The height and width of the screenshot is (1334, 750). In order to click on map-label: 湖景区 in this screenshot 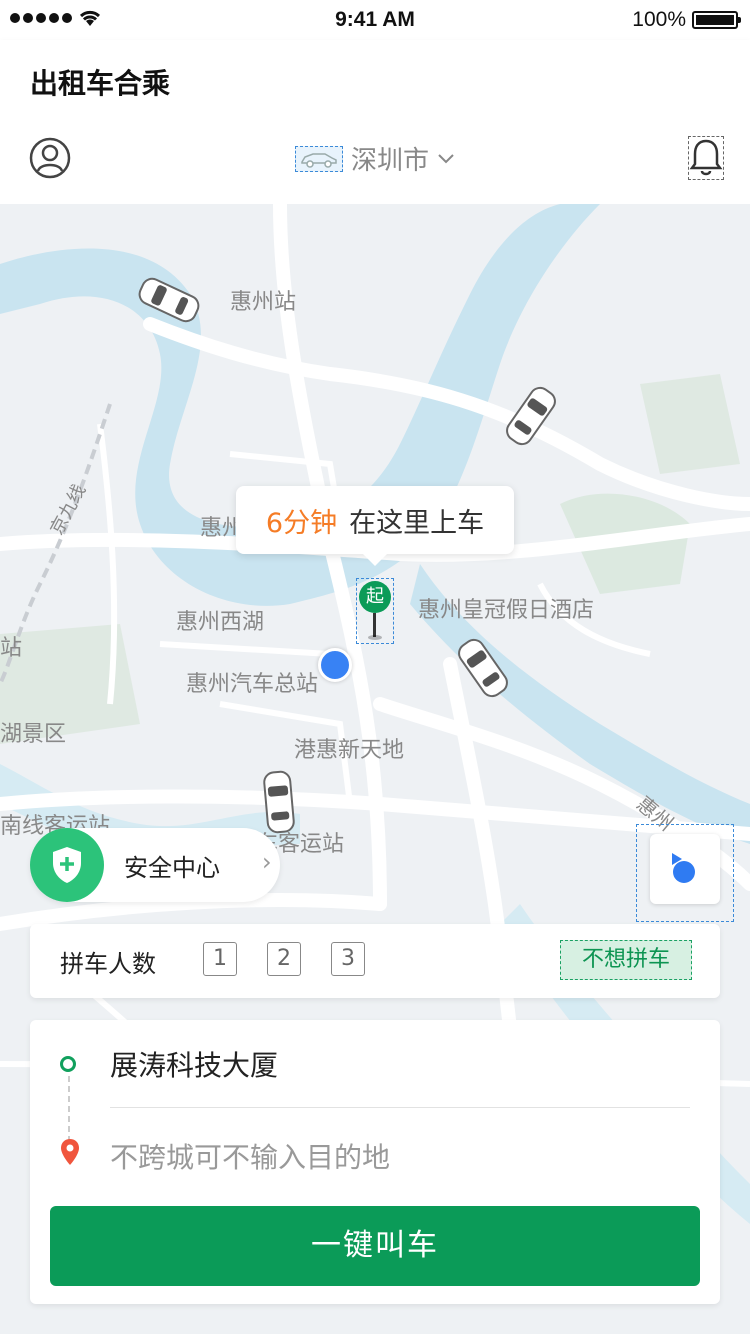, I will do `click(33, 734)`.